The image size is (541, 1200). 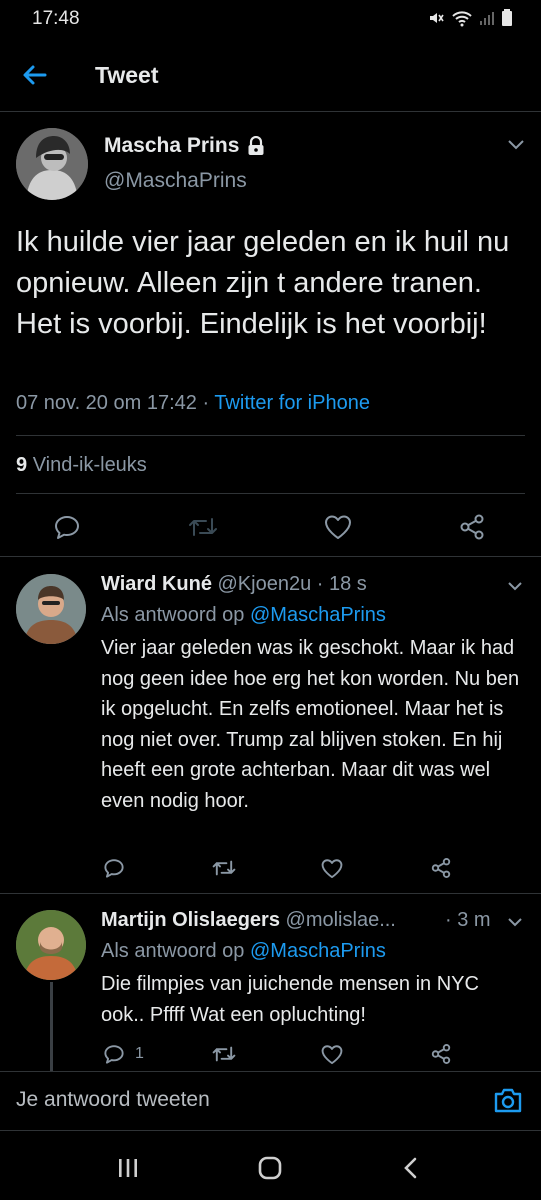 I want to click on recent-apps-icon, so click(x=128, y=1168).